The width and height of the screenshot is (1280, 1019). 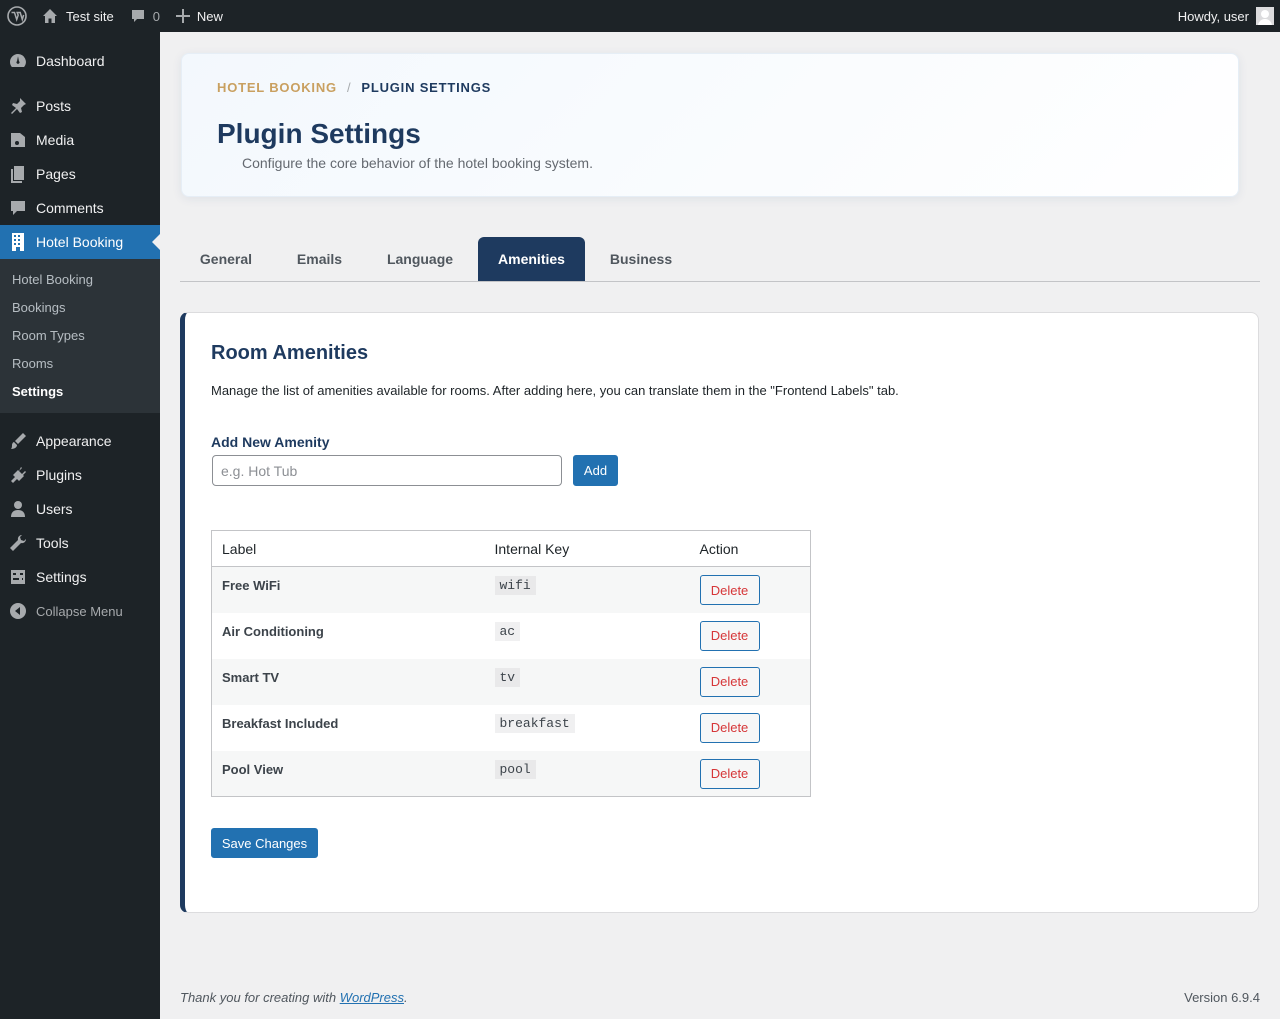 What do you see at coordinates (511, 589) in the screenshot?
I see `table-row: Free WiFi wifi Delete` at bounding box center [511, 589].